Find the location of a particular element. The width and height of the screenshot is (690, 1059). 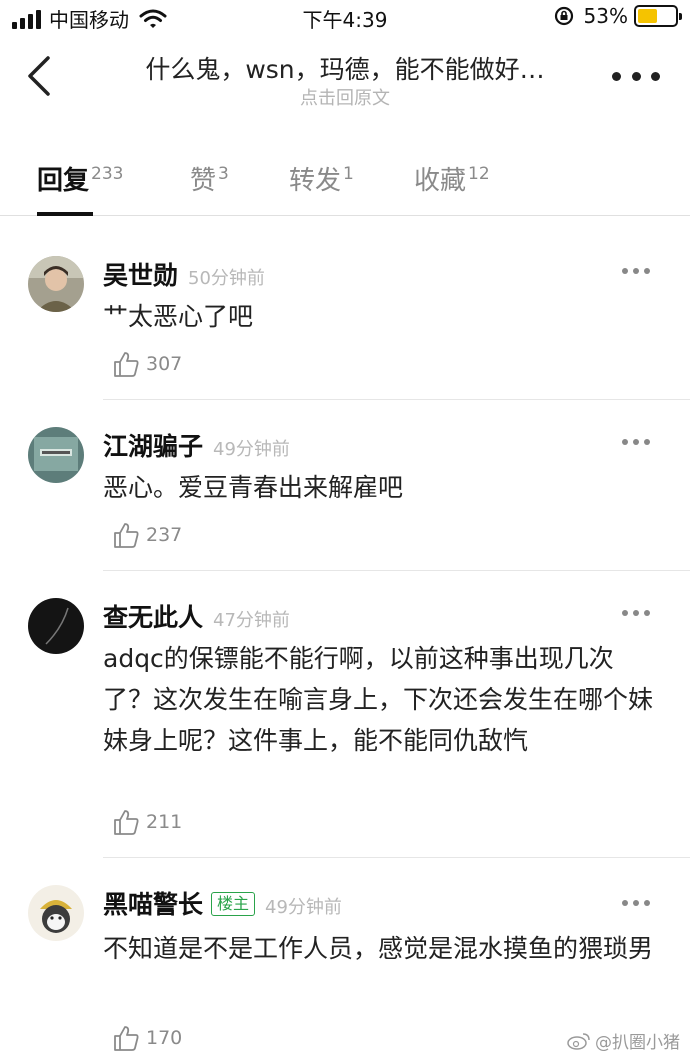

tab-likes-count: 3 is located at coordinates (223, 174).